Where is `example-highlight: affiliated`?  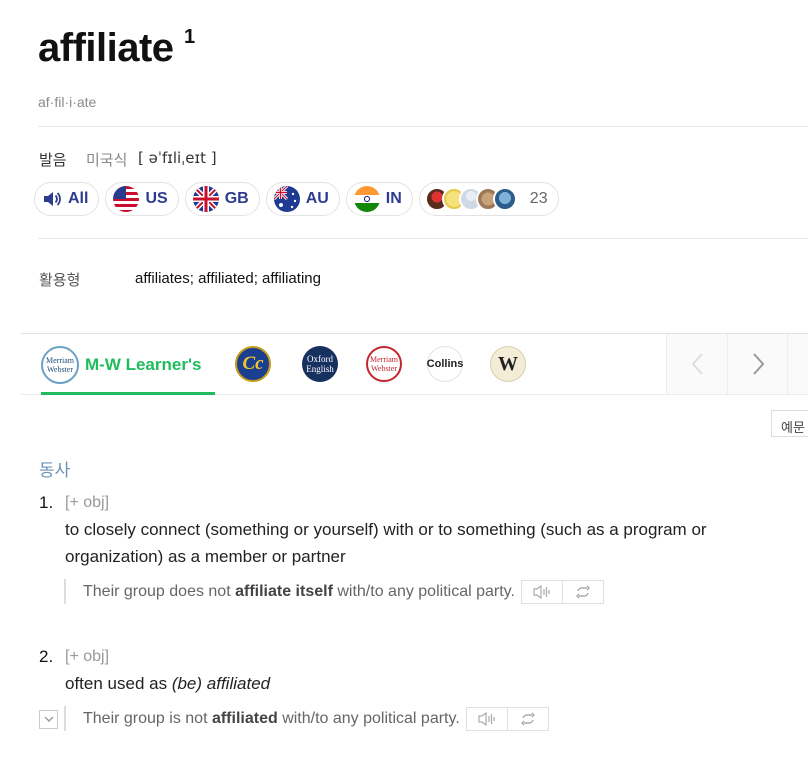
example-highlight: affiliated is located at coordinates (244, 718).